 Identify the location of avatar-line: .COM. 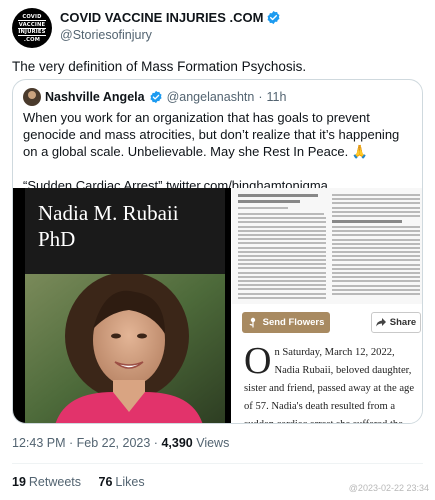
(32, 39).